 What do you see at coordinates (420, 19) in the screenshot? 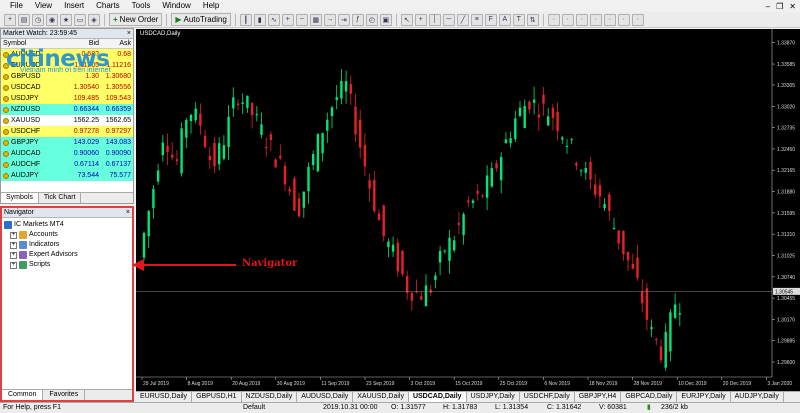
I see `crosshair-icon: +` at bounding box center [420, 19].